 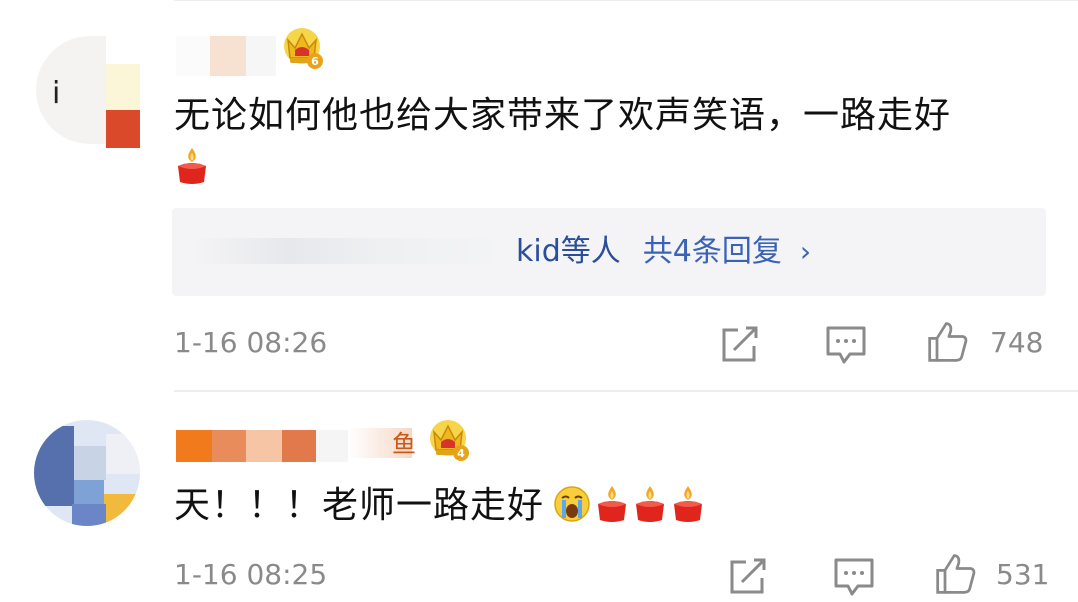 What do you see at coordinates (572, 504) in the screenshot?
I see `crying-face-emoji-icon` at bounding box center [572, 504].